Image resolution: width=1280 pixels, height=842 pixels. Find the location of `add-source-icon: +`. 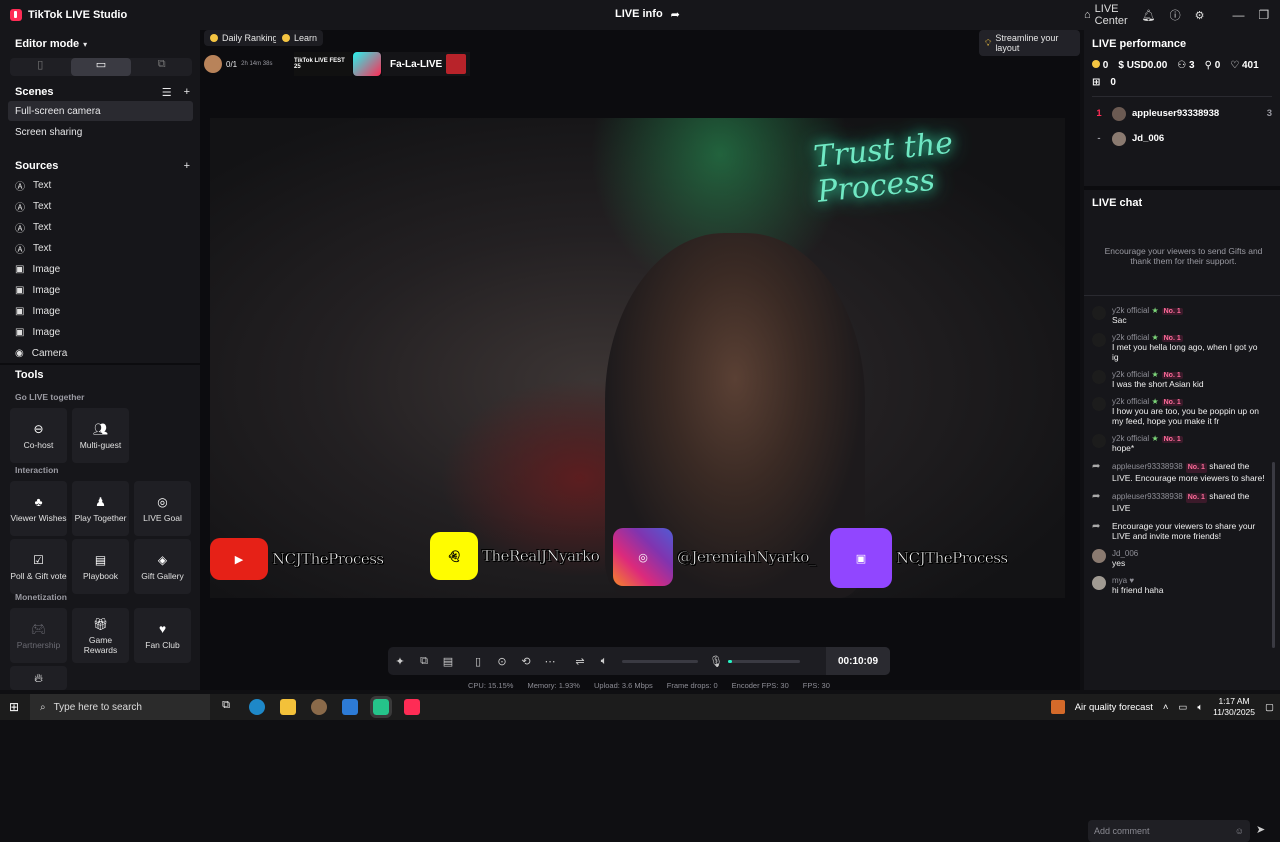

add-source-icon: + is located at coordinates (187, 166).